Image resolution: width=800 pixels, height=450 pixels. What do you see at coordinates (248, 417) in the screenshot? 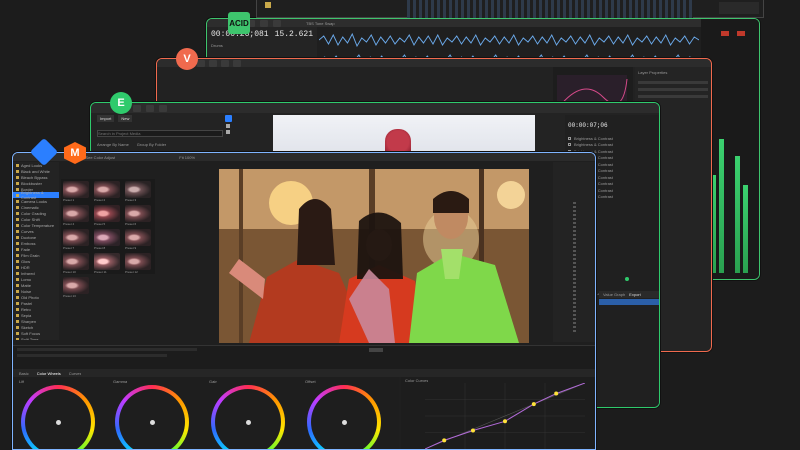
I see `gain-color-wheel` at bounding box center [248, 417].